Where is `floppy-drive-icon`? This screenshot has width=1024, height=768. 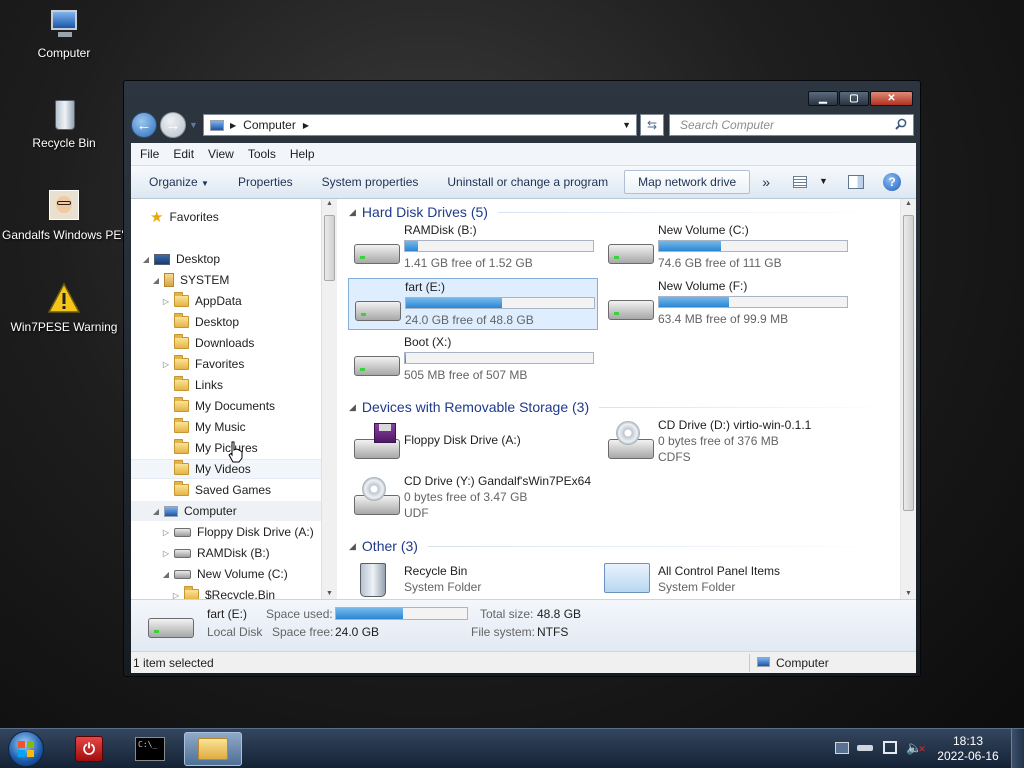
floppy-drive-icon is located at coordinates (182, 532).